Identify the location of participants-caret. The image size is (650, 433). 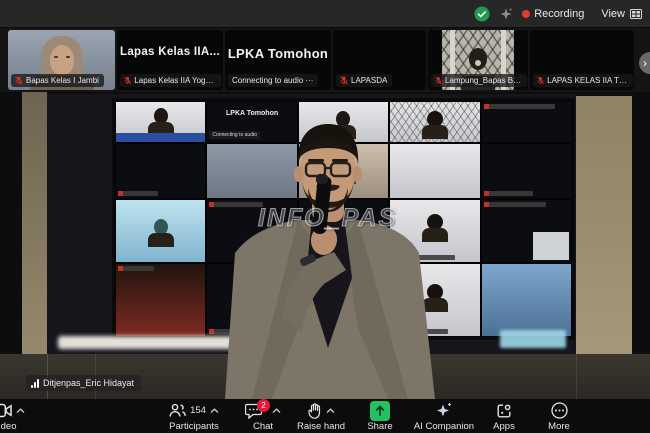
(214, 410).